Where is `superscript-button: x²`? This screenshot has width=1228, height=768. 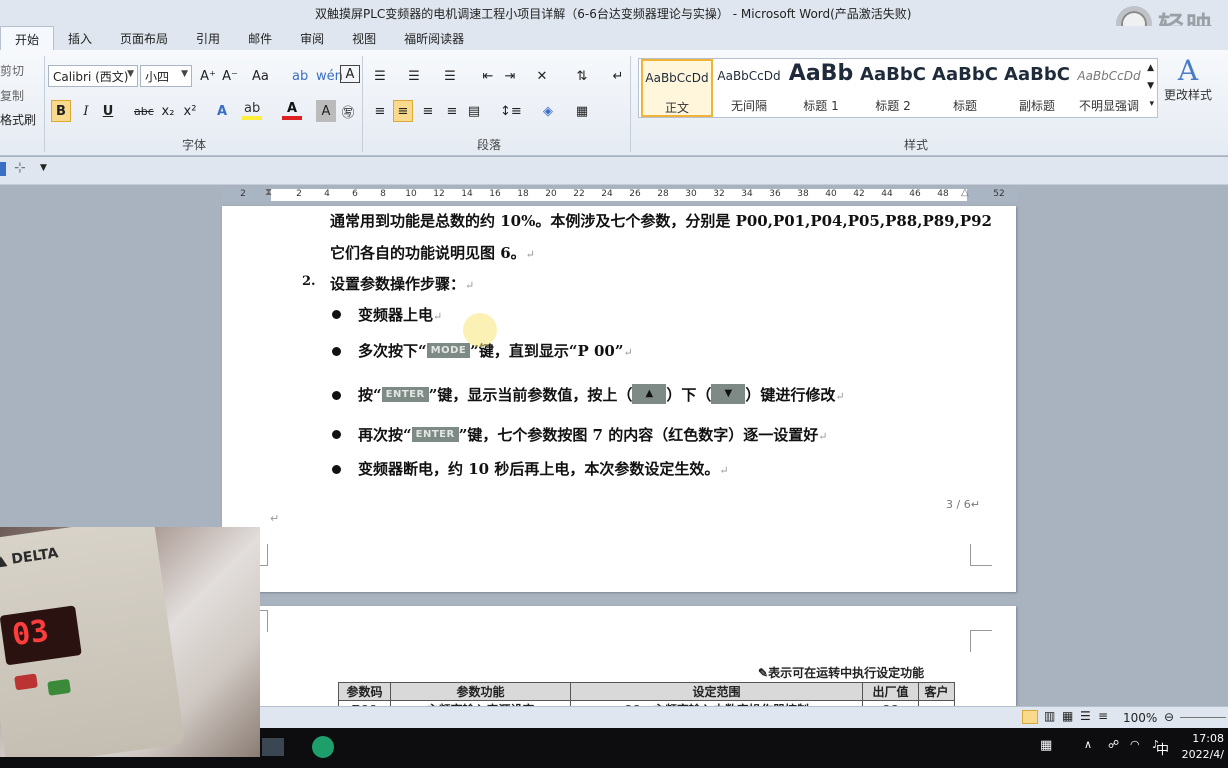
superscript-button: x² is located at coordinates (190, 111).